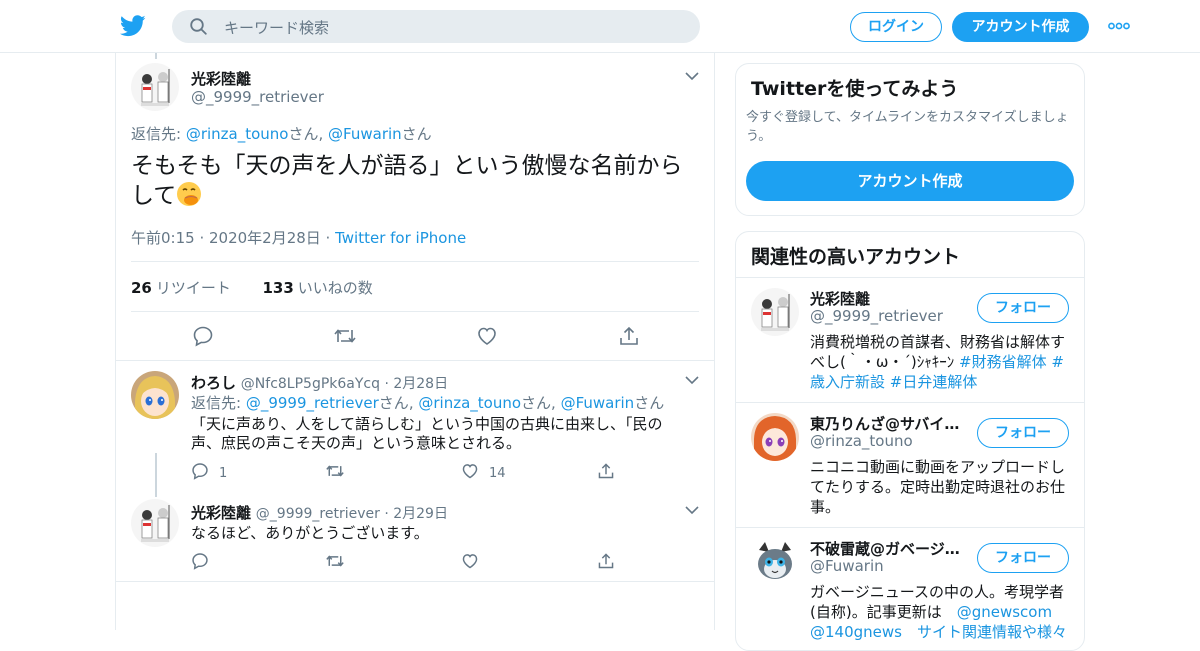 The image size is (1200, 651). I want to click on like-stat: 133 いいねの数, so click(317, 288).